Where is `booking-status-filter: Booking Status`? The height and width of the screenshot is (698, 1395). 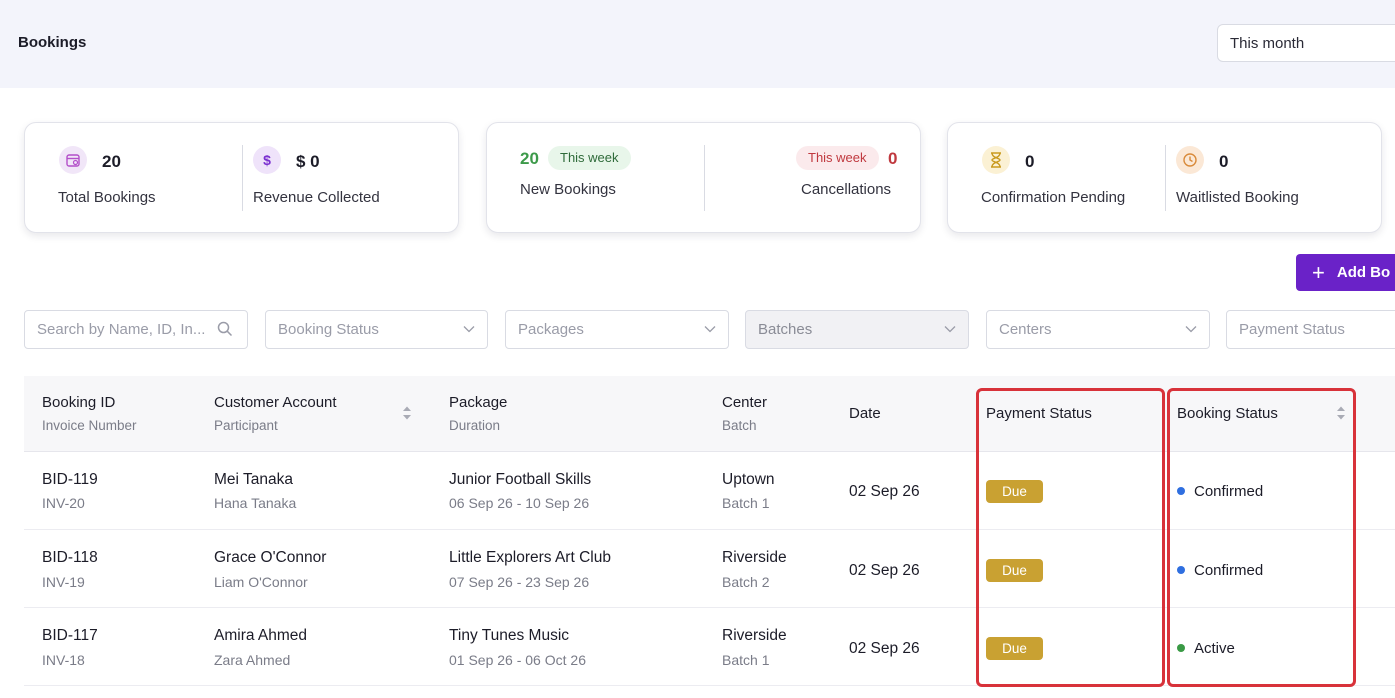
booking-status-filter: Booking Status is located at coordinates (376, 329).